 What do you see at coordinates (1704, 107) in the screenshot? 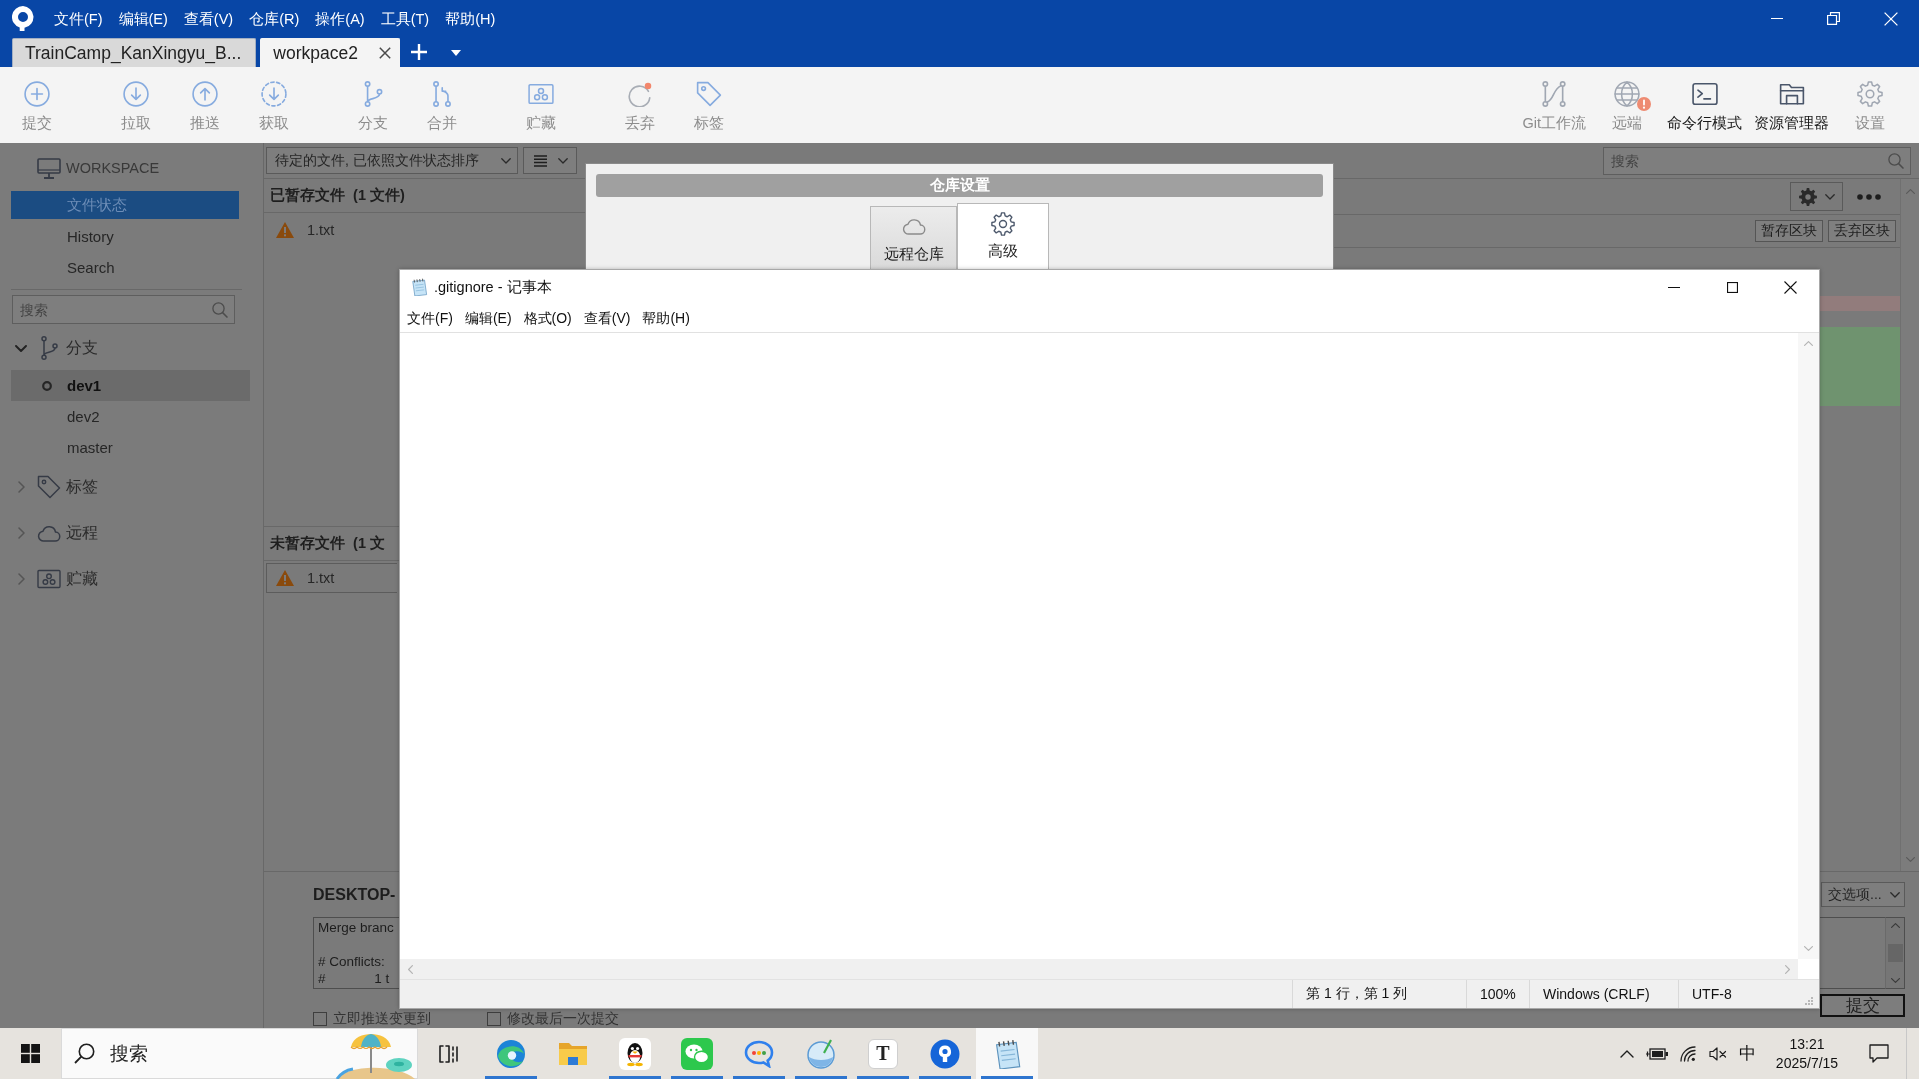
I see `toolbar-button: 命令行模式` at bounding box center [1704, 107].